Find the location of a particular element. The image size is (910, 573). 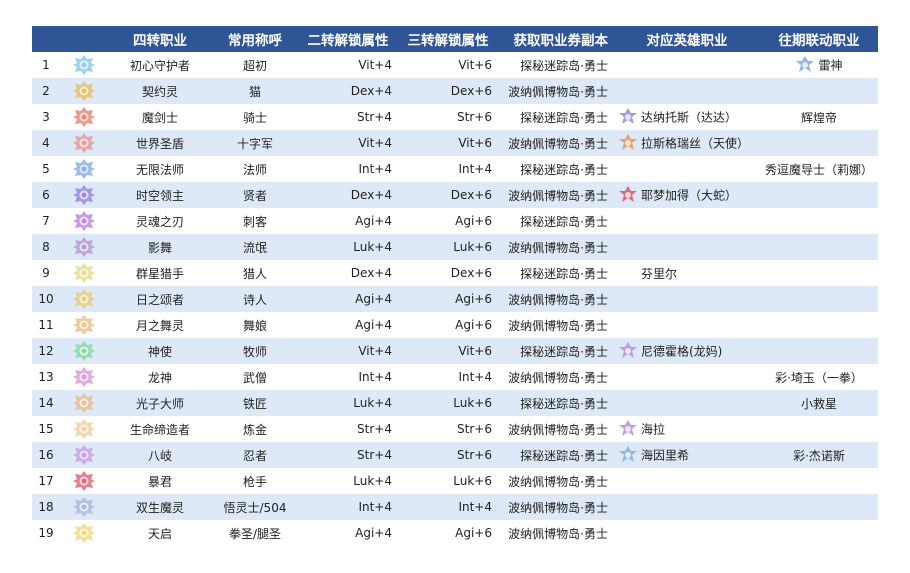

hero-job-cell: 拉斯格瑞丝（天使） is located at coordinates (687, 143).